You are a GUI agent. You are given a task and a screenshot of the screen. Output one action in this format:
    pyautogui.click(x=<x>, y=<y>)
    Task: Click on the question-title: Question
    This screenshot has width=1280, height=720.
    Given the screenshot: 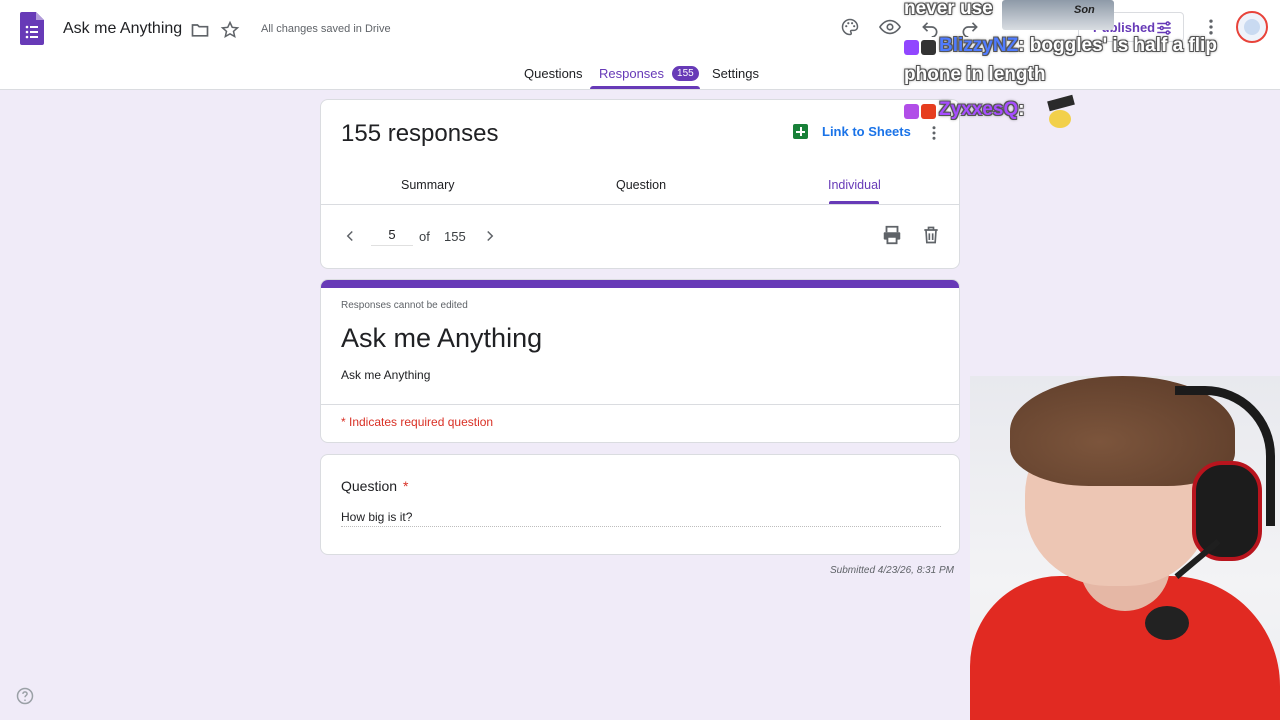 What is the action you would take?
    pyautogui.click(x=369, y=486)
    